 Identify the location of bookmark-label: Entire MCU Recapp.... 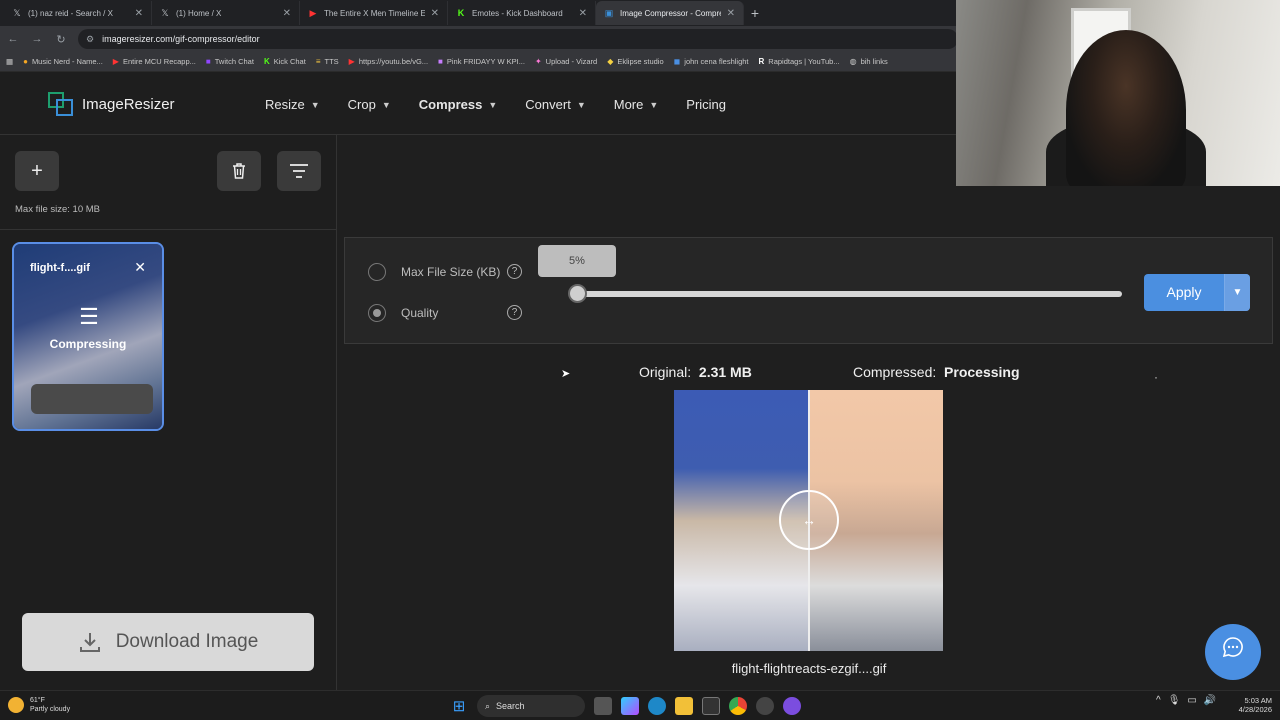
(159, 61).